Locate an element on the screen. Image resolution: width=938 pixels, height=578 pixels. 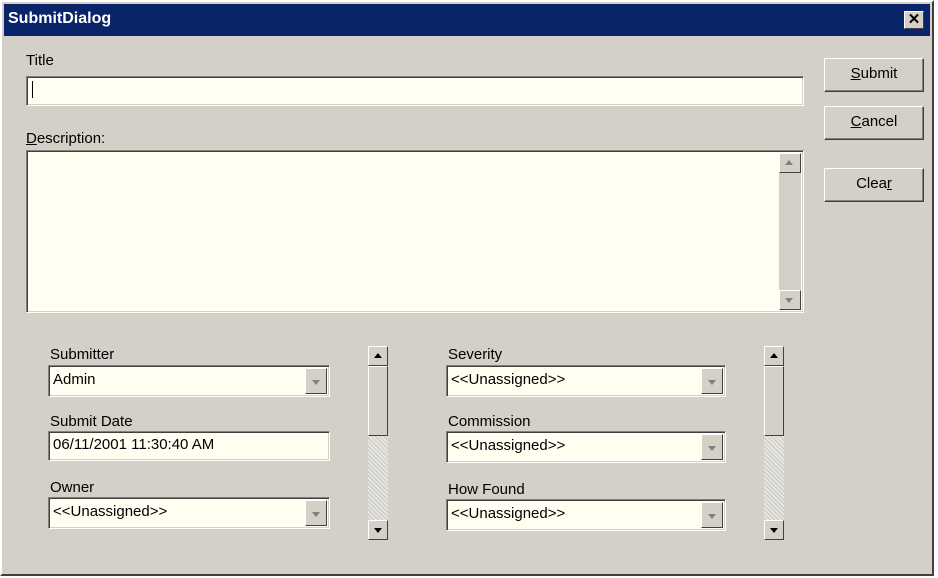
submit-date-label: Submit Date is located at coordinates (91, 421).